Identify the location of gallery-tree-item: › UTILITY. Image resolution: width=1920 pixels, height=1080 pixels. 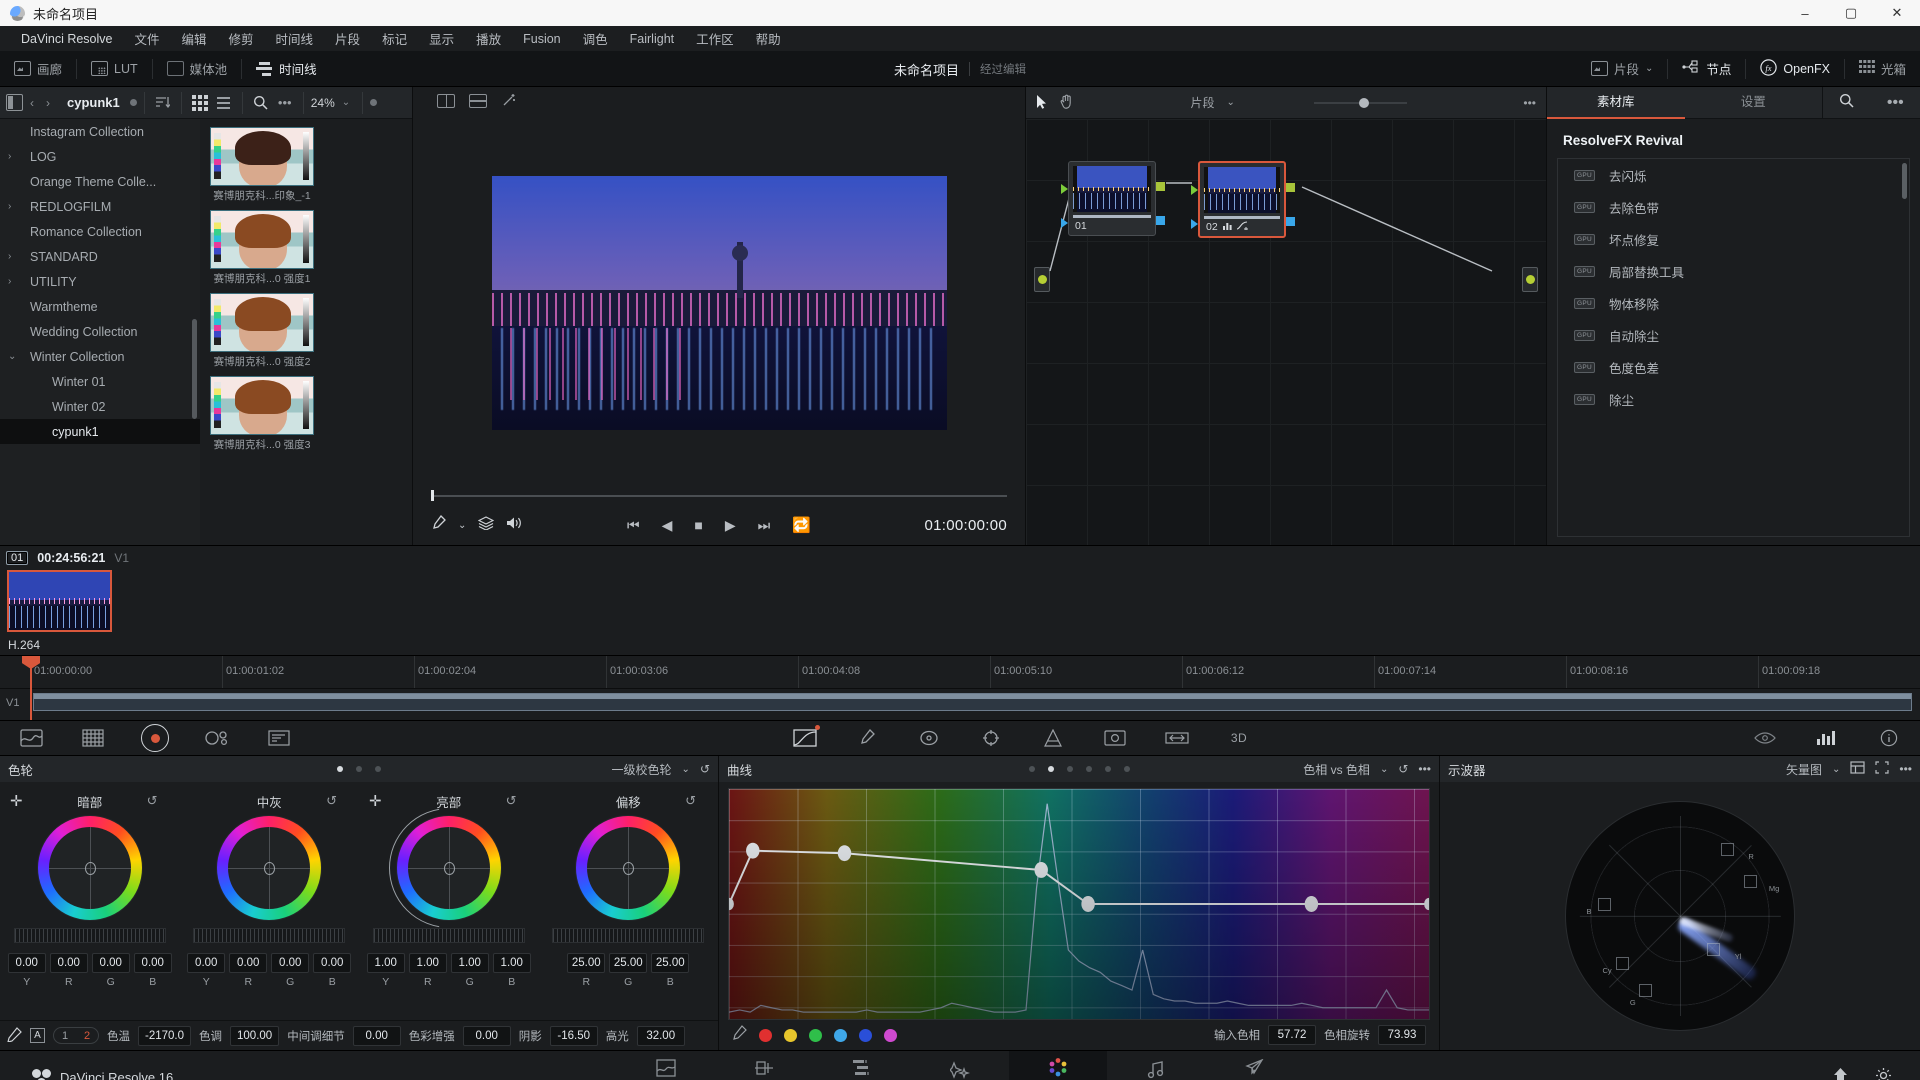
(100, 281).